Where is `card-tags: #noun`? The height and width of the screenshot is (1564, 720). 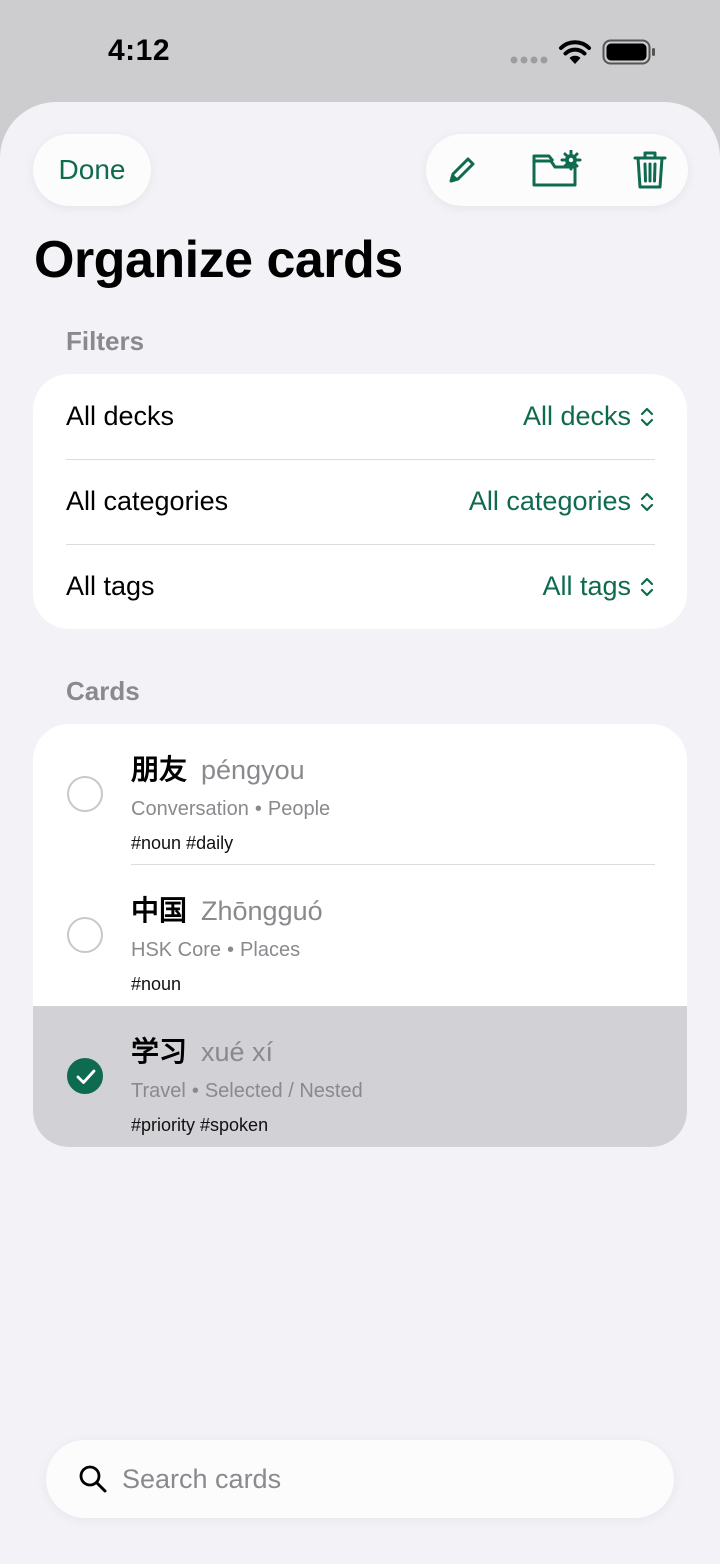
card-tags: #noun is located at coordinates (156, 984).